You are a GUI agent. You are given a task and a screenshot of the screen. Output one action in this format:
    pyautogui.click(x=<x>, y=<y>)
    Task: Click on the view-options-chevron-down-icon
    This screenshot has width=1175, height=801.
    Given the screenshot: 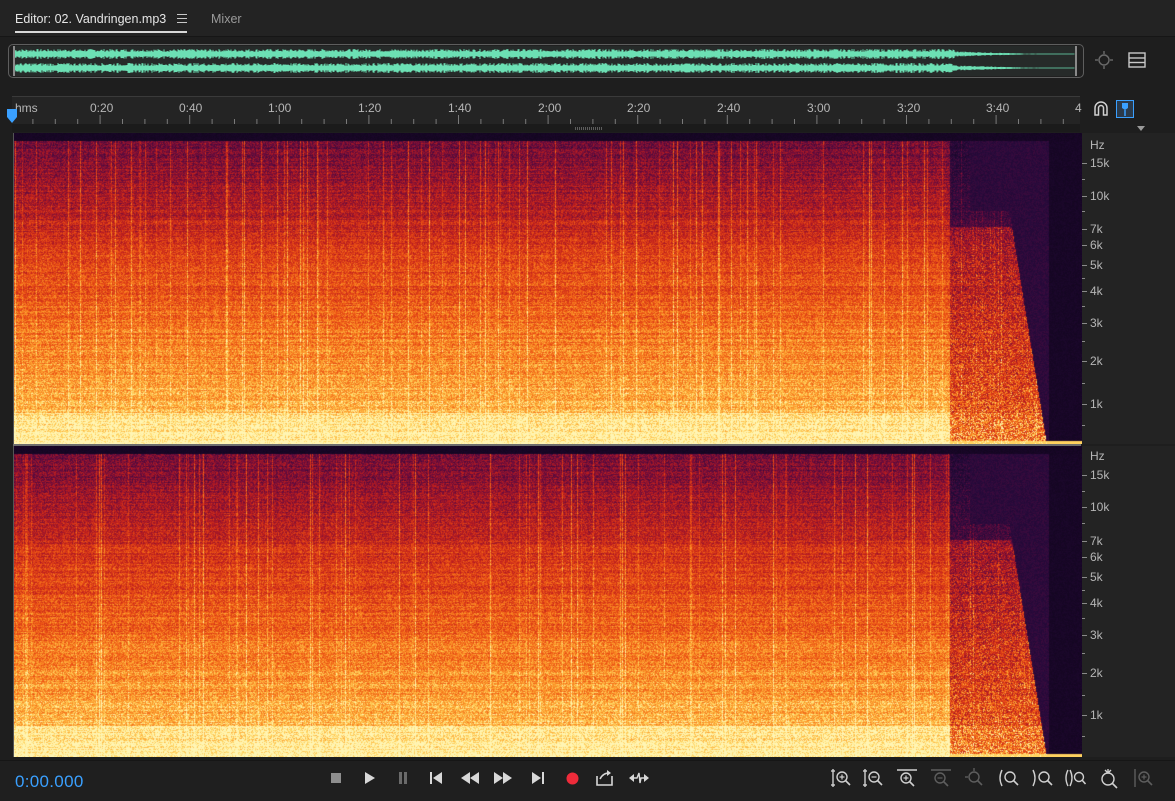 What is the action you would take?
    pyautogui.click(x=1141, y=128)
    